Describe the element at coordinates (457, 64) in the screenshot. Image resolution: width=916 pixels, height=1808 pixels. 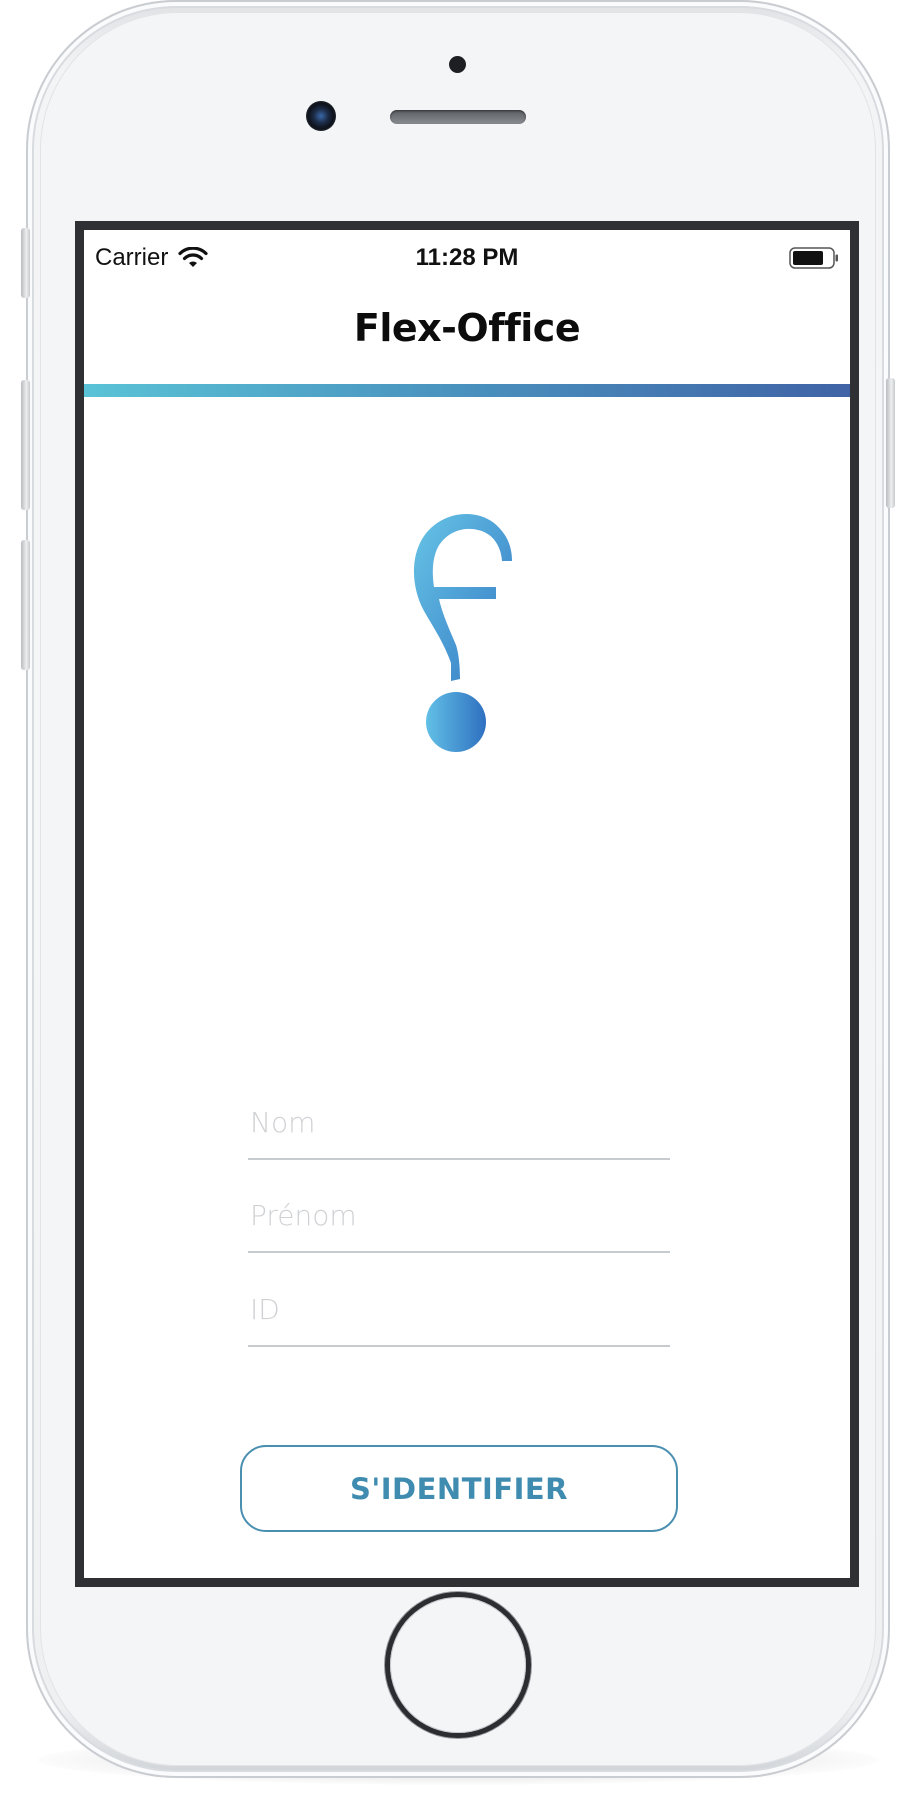
I see `proximity-sensor` at that location.